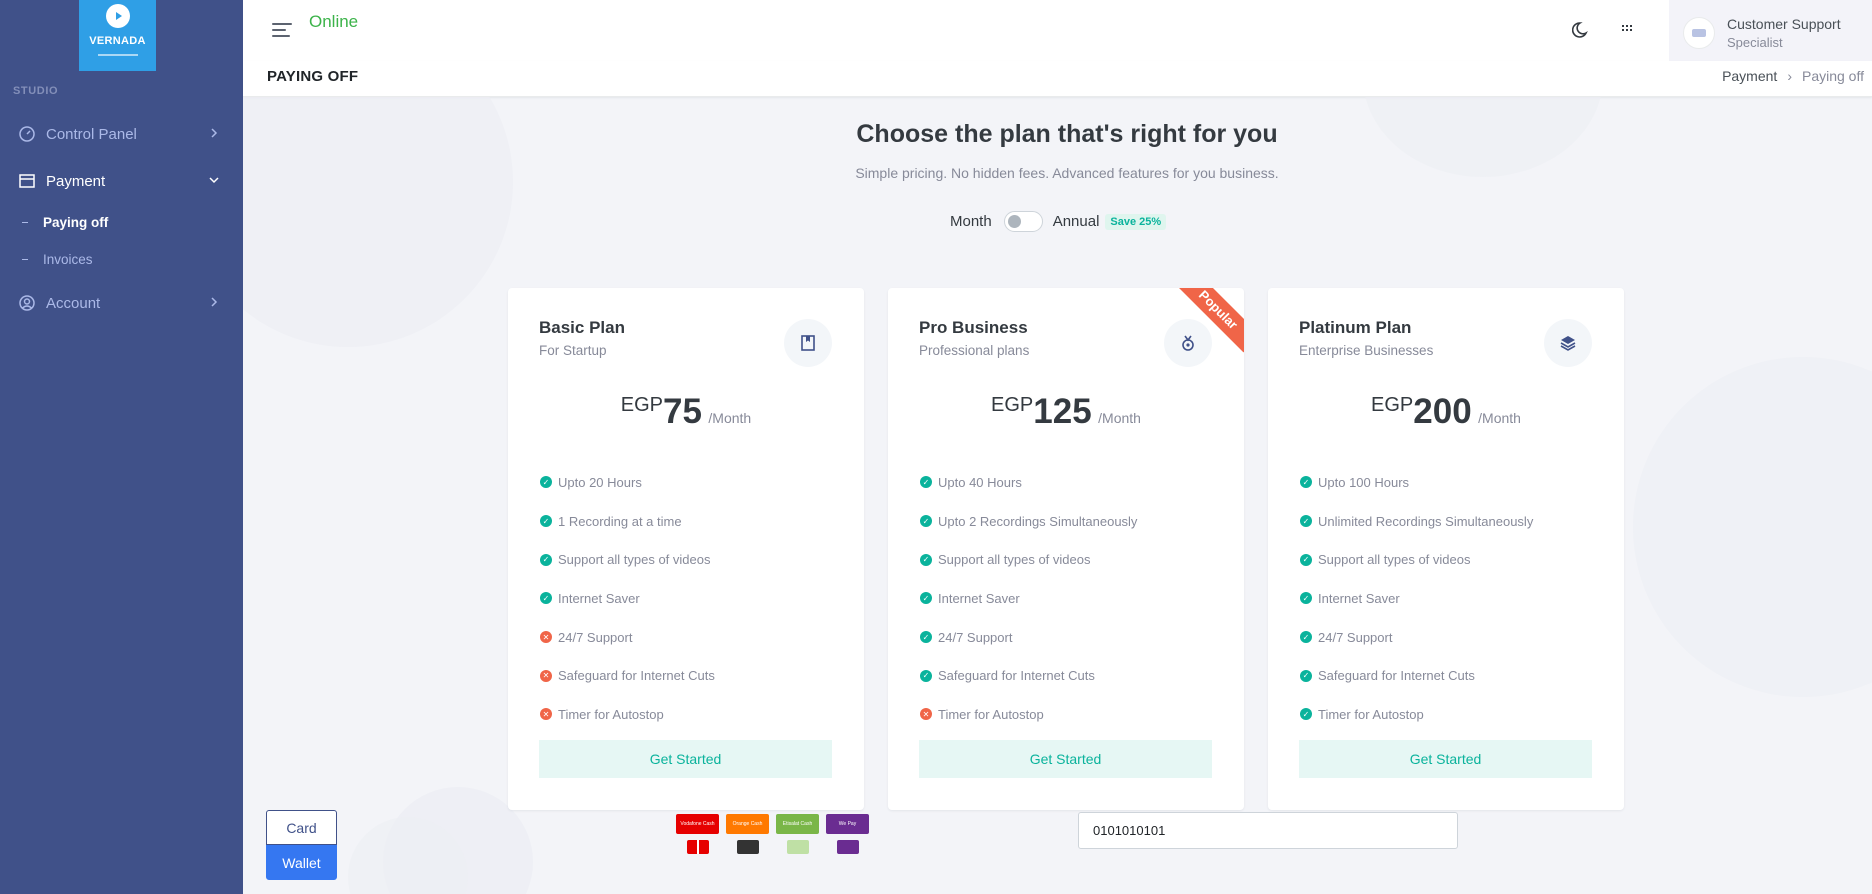  What do you see at coordinates (1426, 521) in the screenshot?
I see `feature-text: Unlimited Recordings Simultaneously` at bounding box center [1426, 521].